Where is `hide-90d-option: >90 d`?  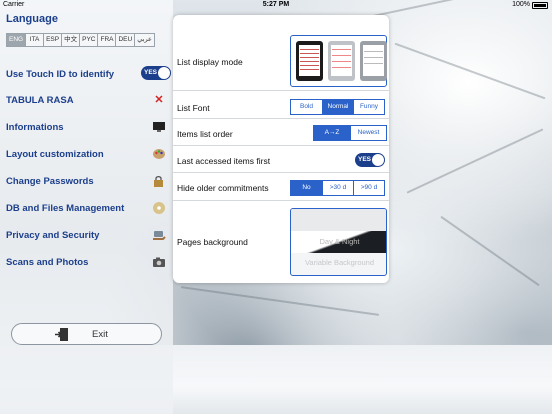
hide-90d-option: >90 d is located at coordinates (369, 188).